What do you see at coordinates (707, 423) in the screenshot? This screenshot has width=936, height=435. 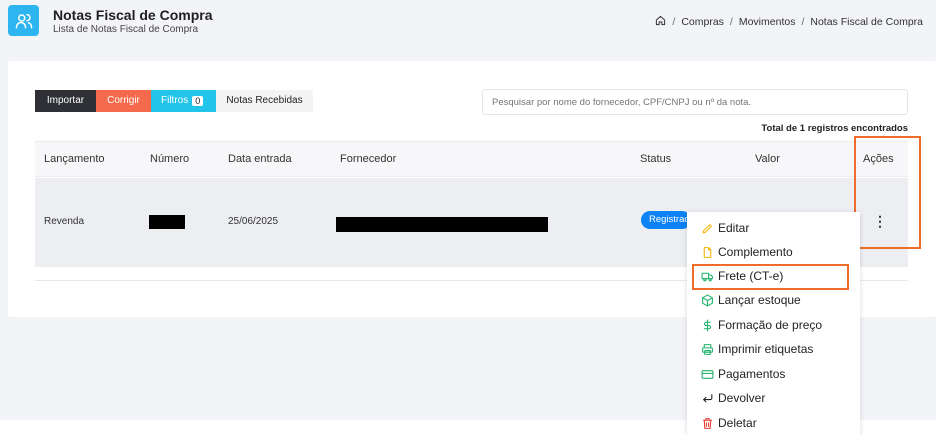 I see `trash-icon` at bounding box center [707, 423].